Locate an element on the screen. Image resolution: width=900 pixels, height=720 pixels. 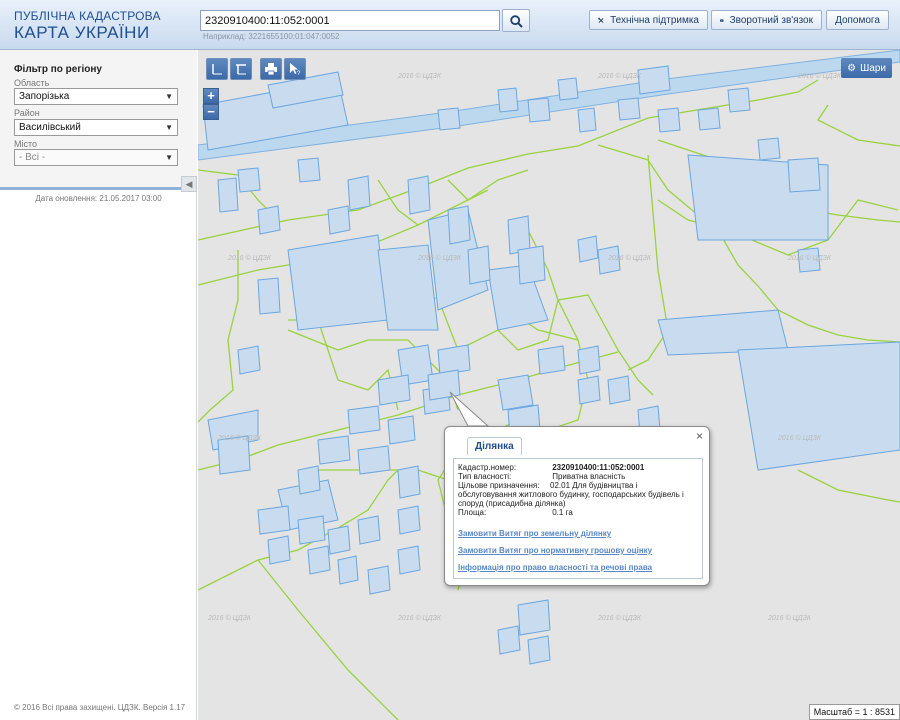
update-date: Дата оновлення: 21.05.2017 03:00 is located at coordinates (98, 198).